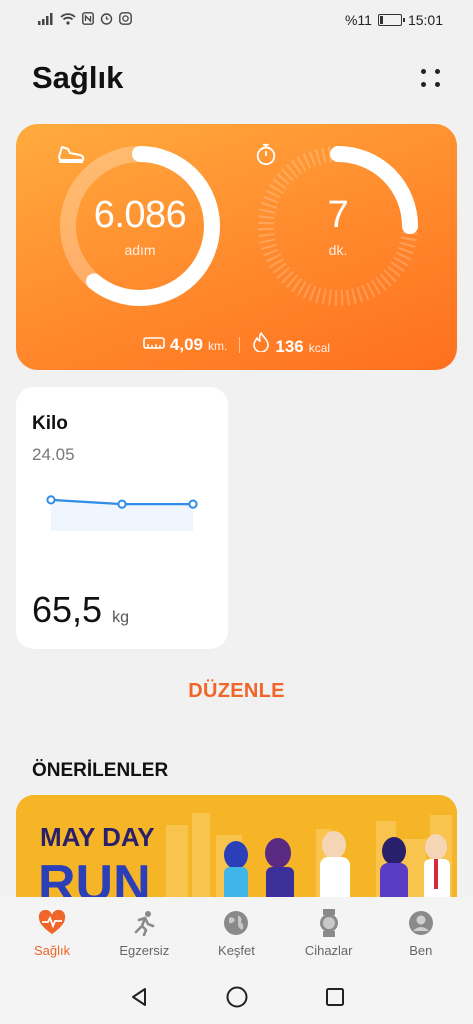  Describe the element at coordinates (71, 154) in the screenshot. I see `shoe-icon` at that location.